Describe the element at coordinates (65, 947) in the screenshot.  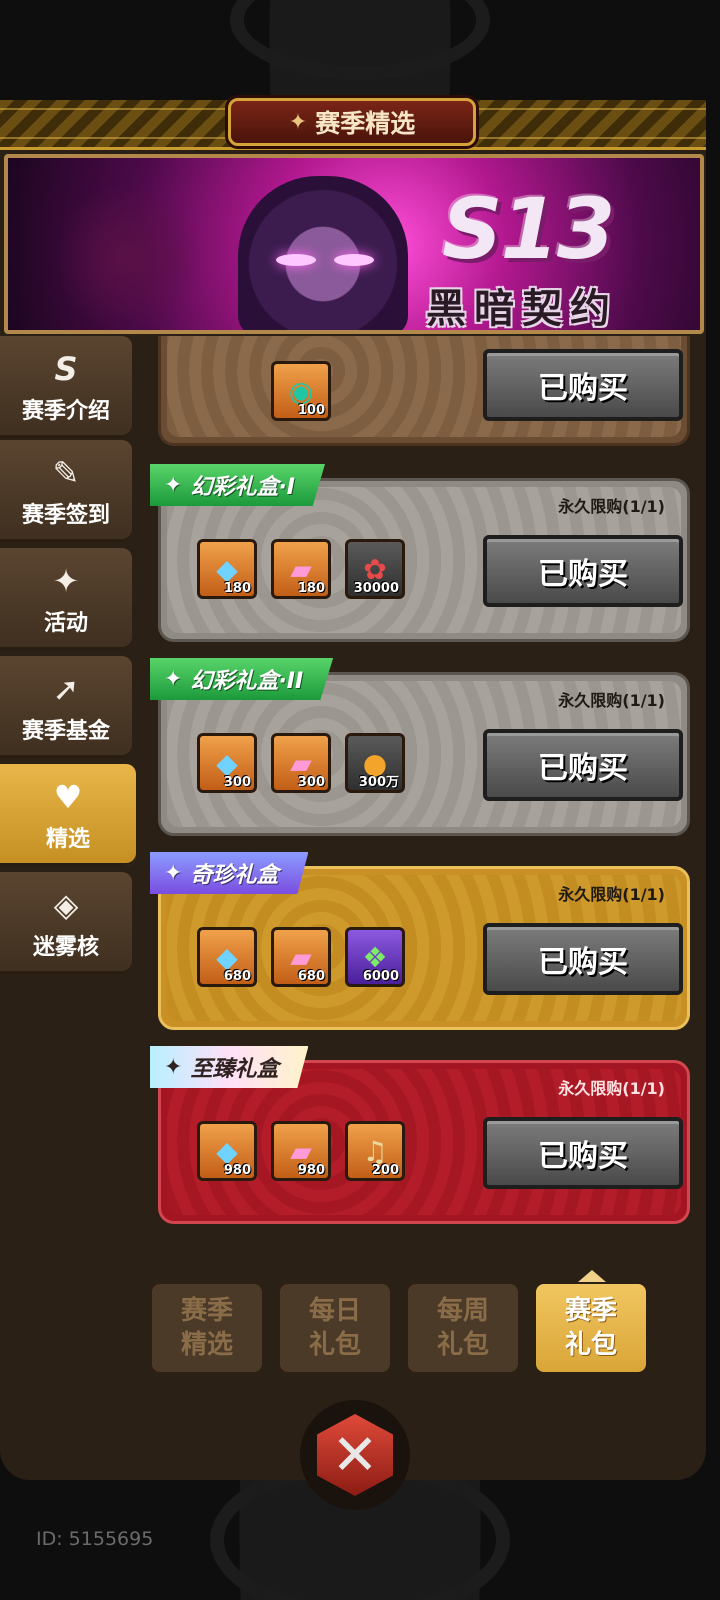
I see `sidebar-item-label: 迷雾核` at that location.